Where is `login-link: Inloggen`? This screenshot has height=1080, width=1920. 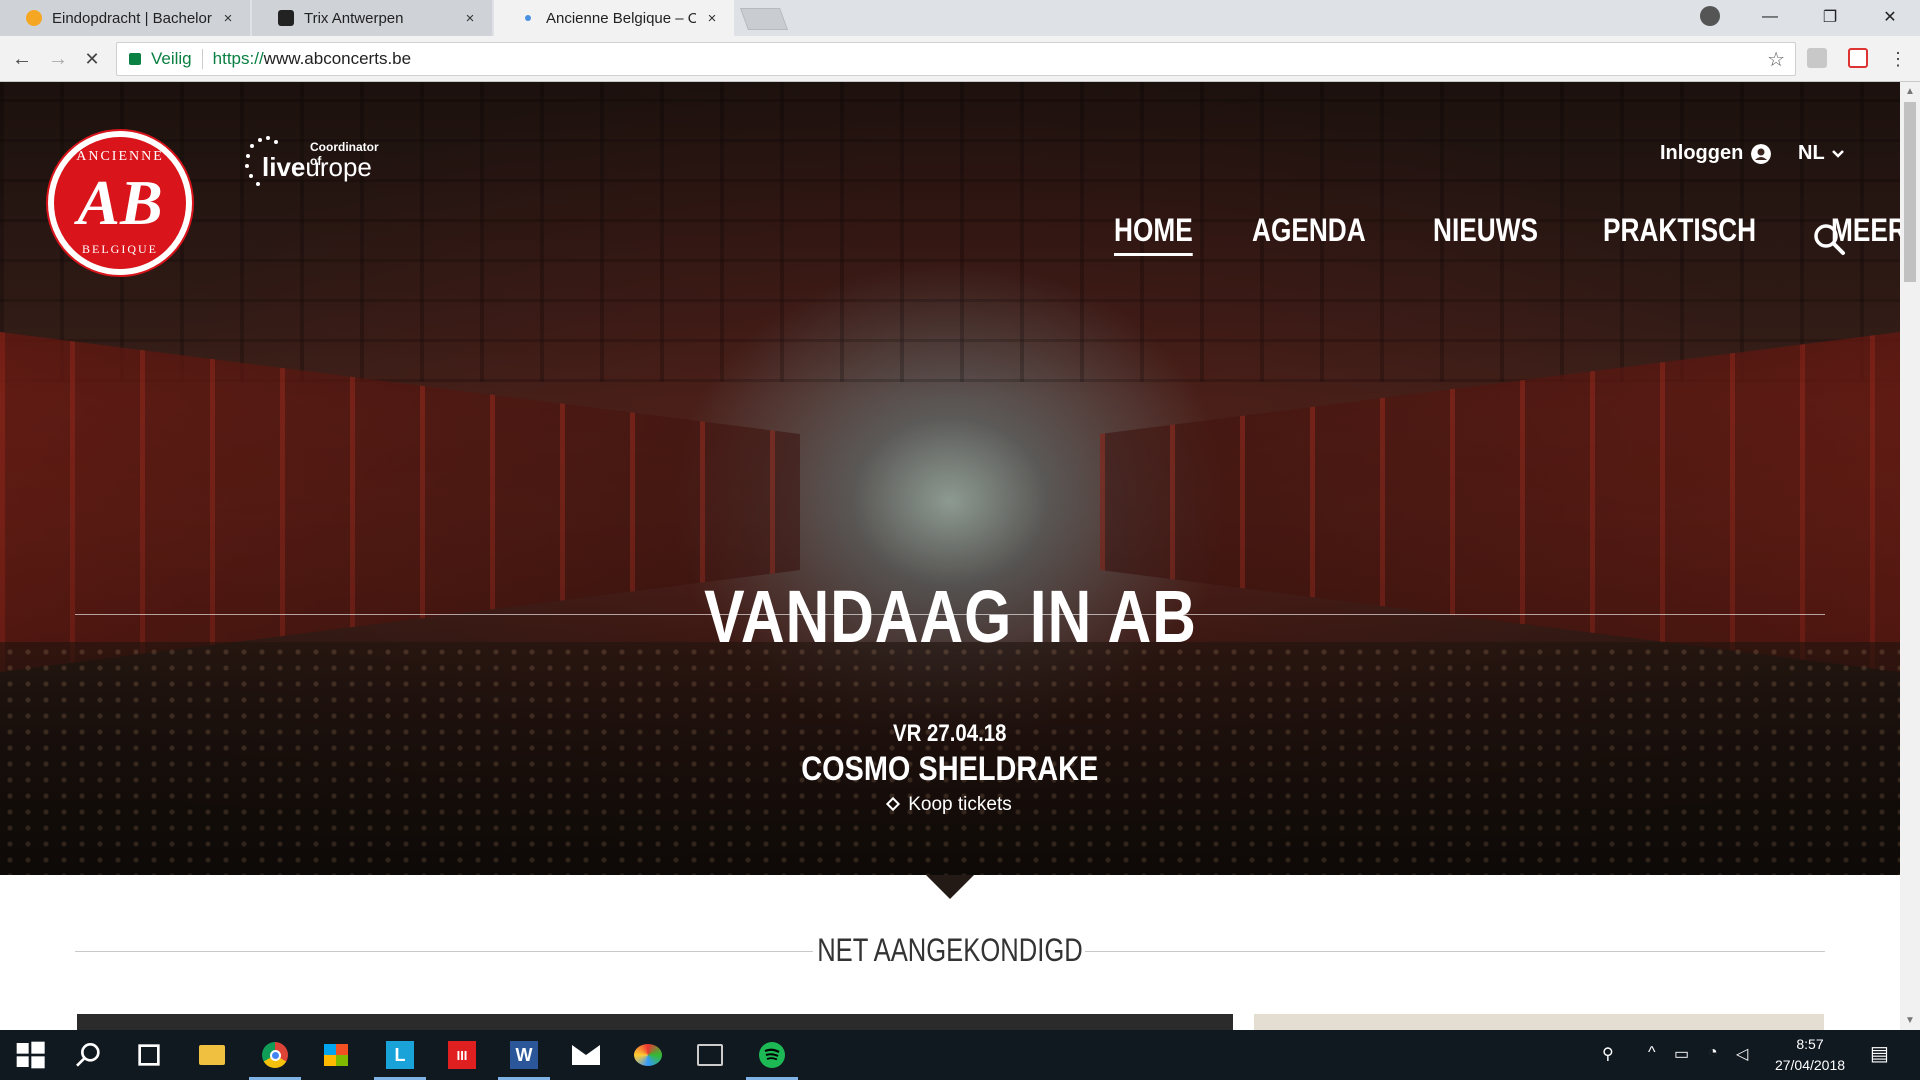
login-link: Inloggen is located at coordinates (1716, 153).